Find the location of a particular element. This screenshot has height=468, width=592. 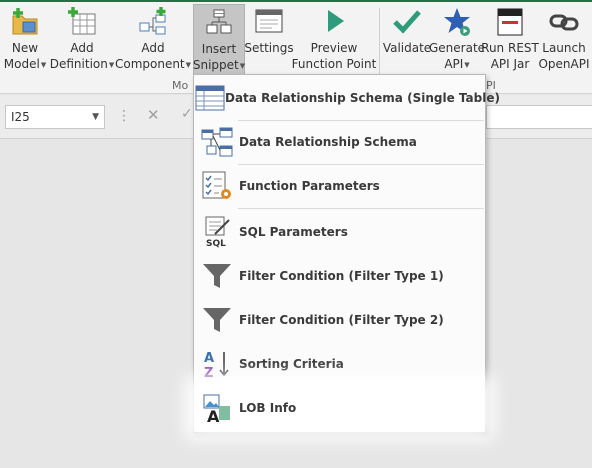

settings-icon is located at coordinates (269, 22).